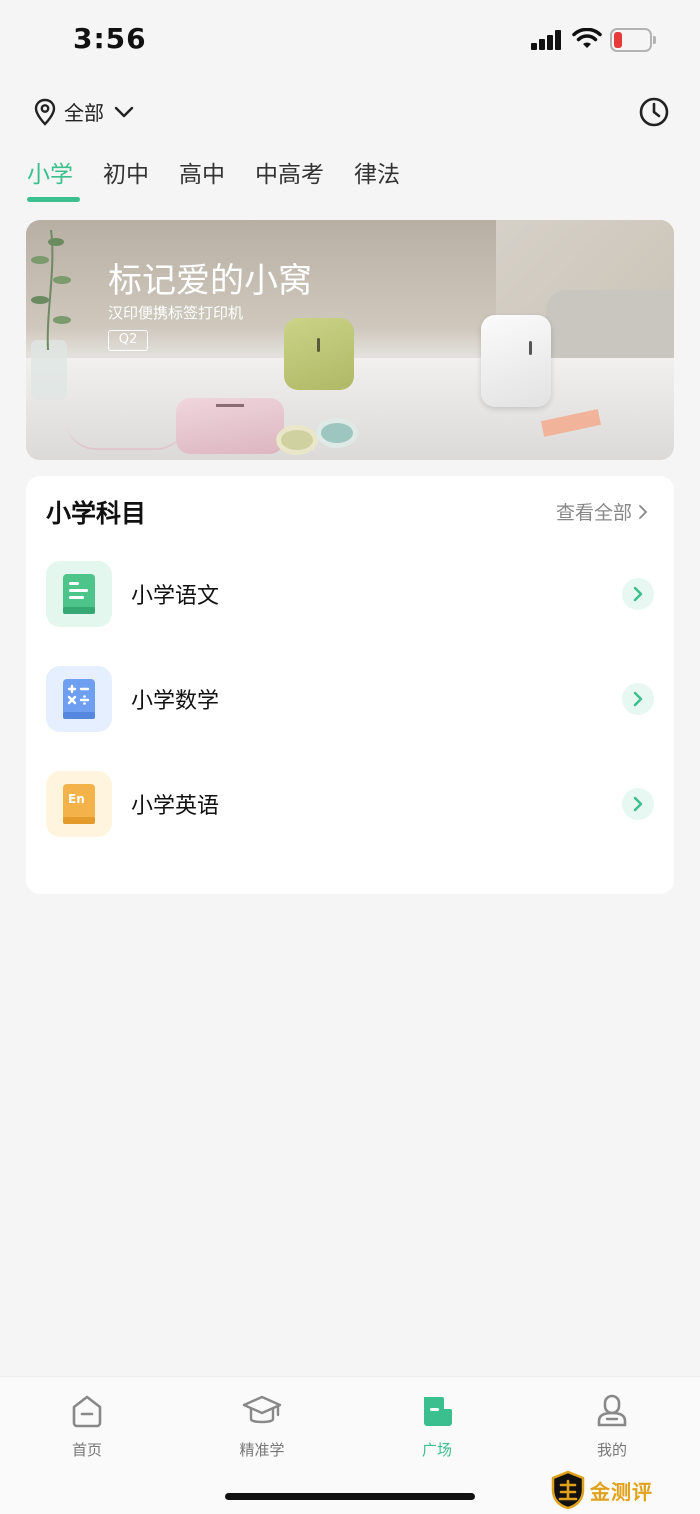 Image resolution: width=700 pixels, height=1514 pixels. I want to click on chevron-right-icon, so click(643, 511).